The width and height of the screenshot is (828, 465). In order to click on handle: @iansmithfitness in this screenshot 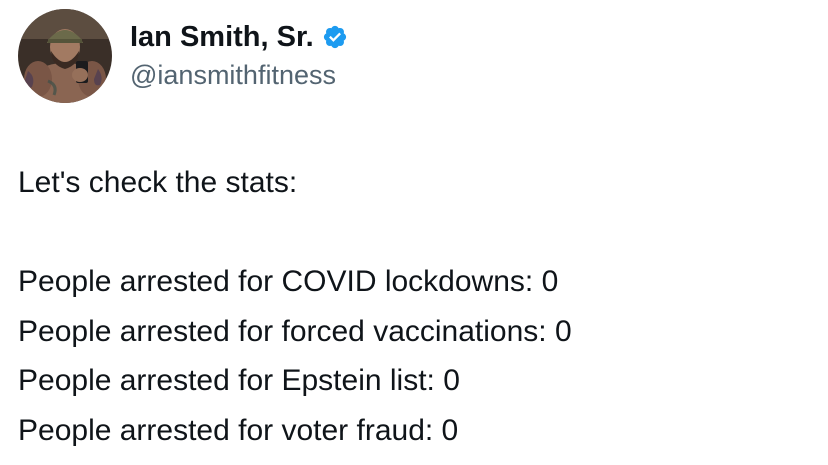, I will do `click(239, 75)`.